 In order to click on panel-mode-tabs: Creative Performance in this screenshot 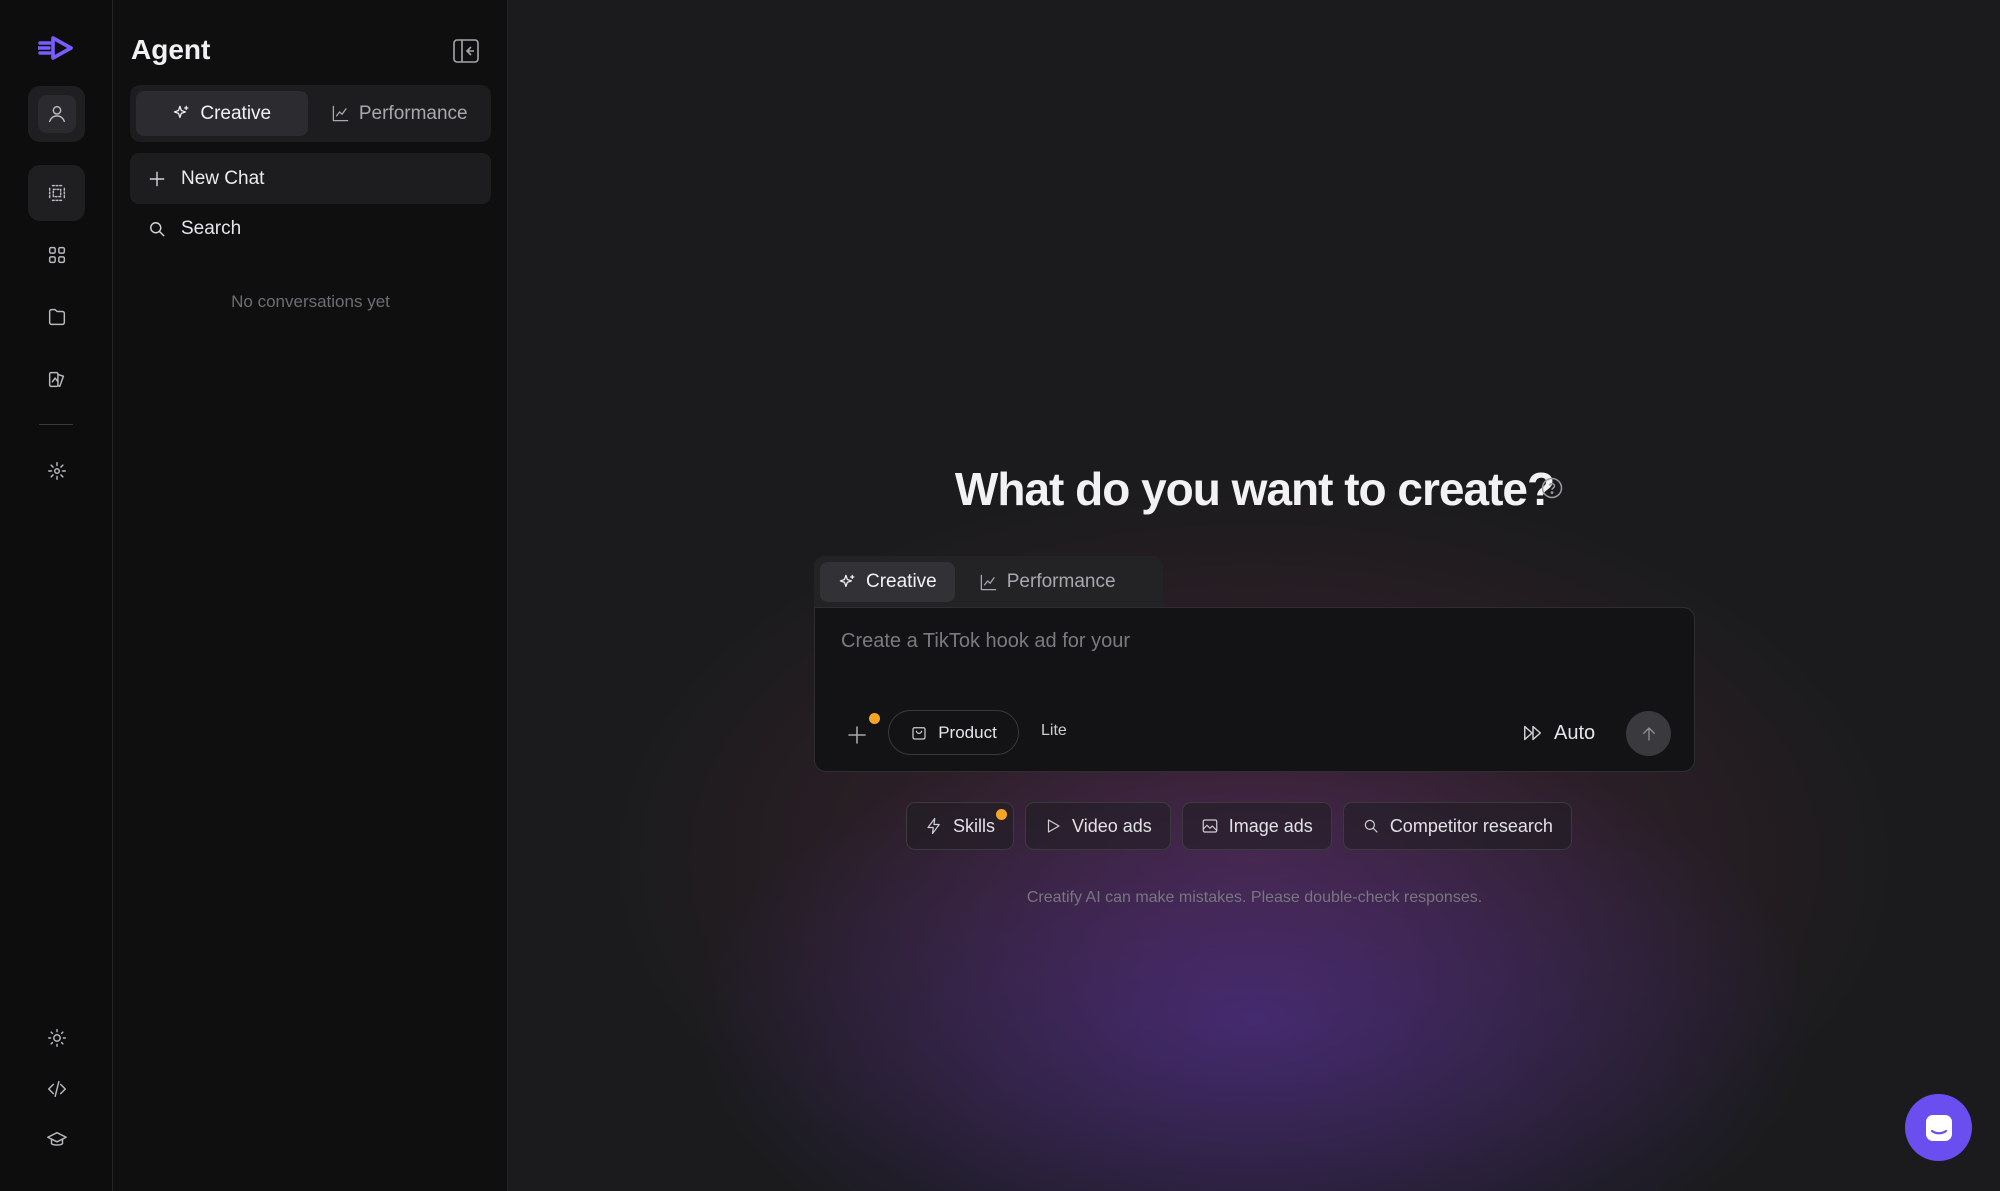, I will do `click(310, 113)`.